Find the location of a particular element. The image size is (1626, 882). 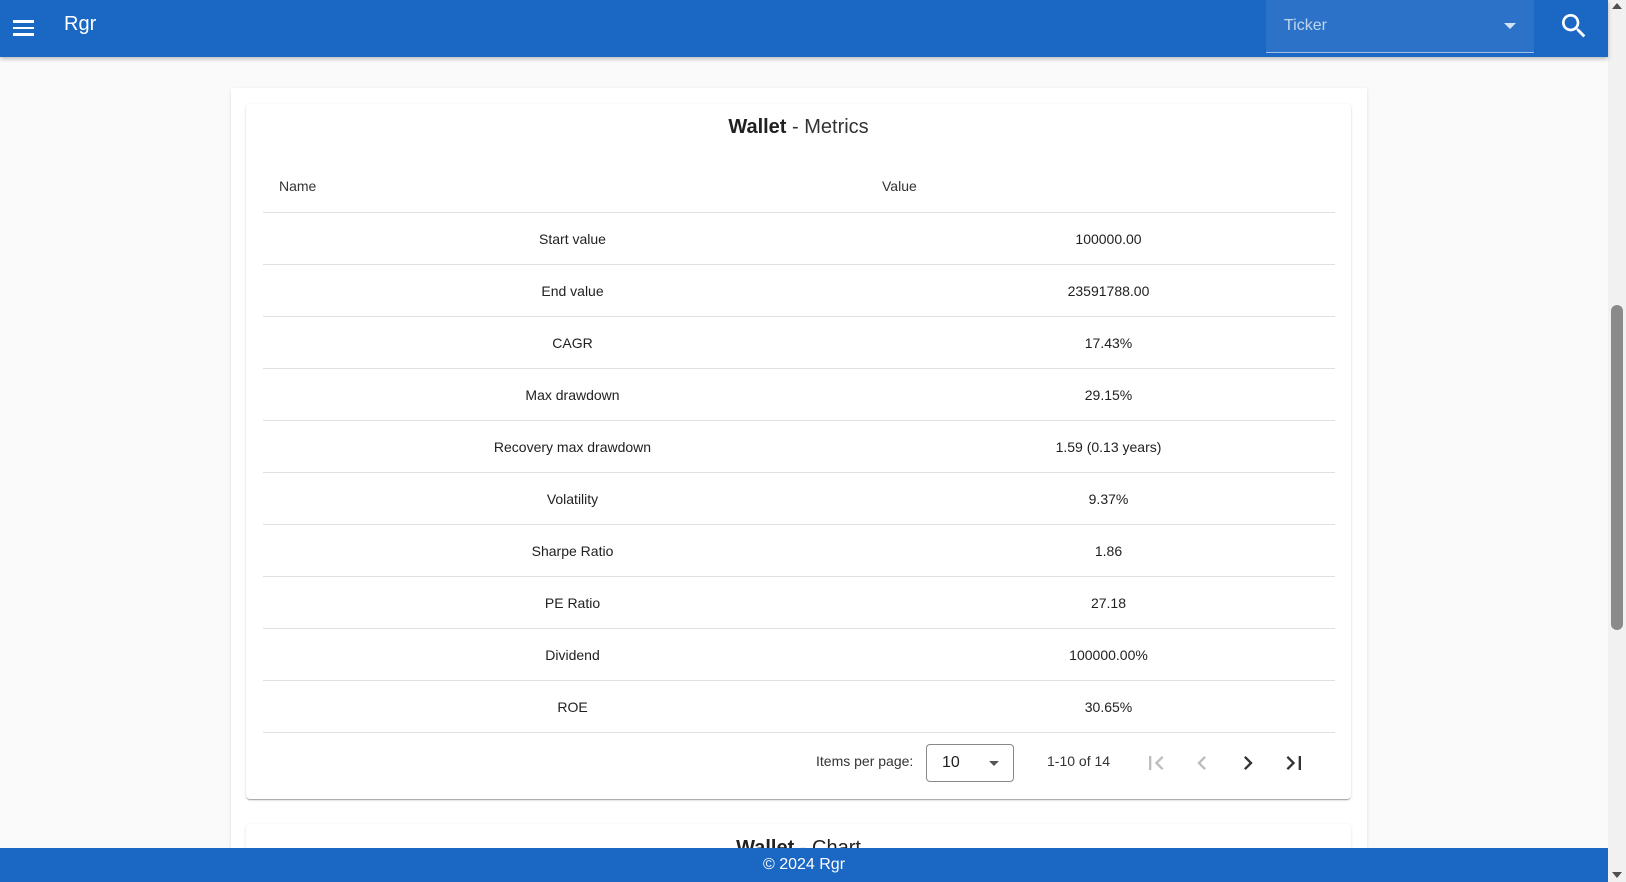

previous-page-button is located at coordinates (1202, 763).